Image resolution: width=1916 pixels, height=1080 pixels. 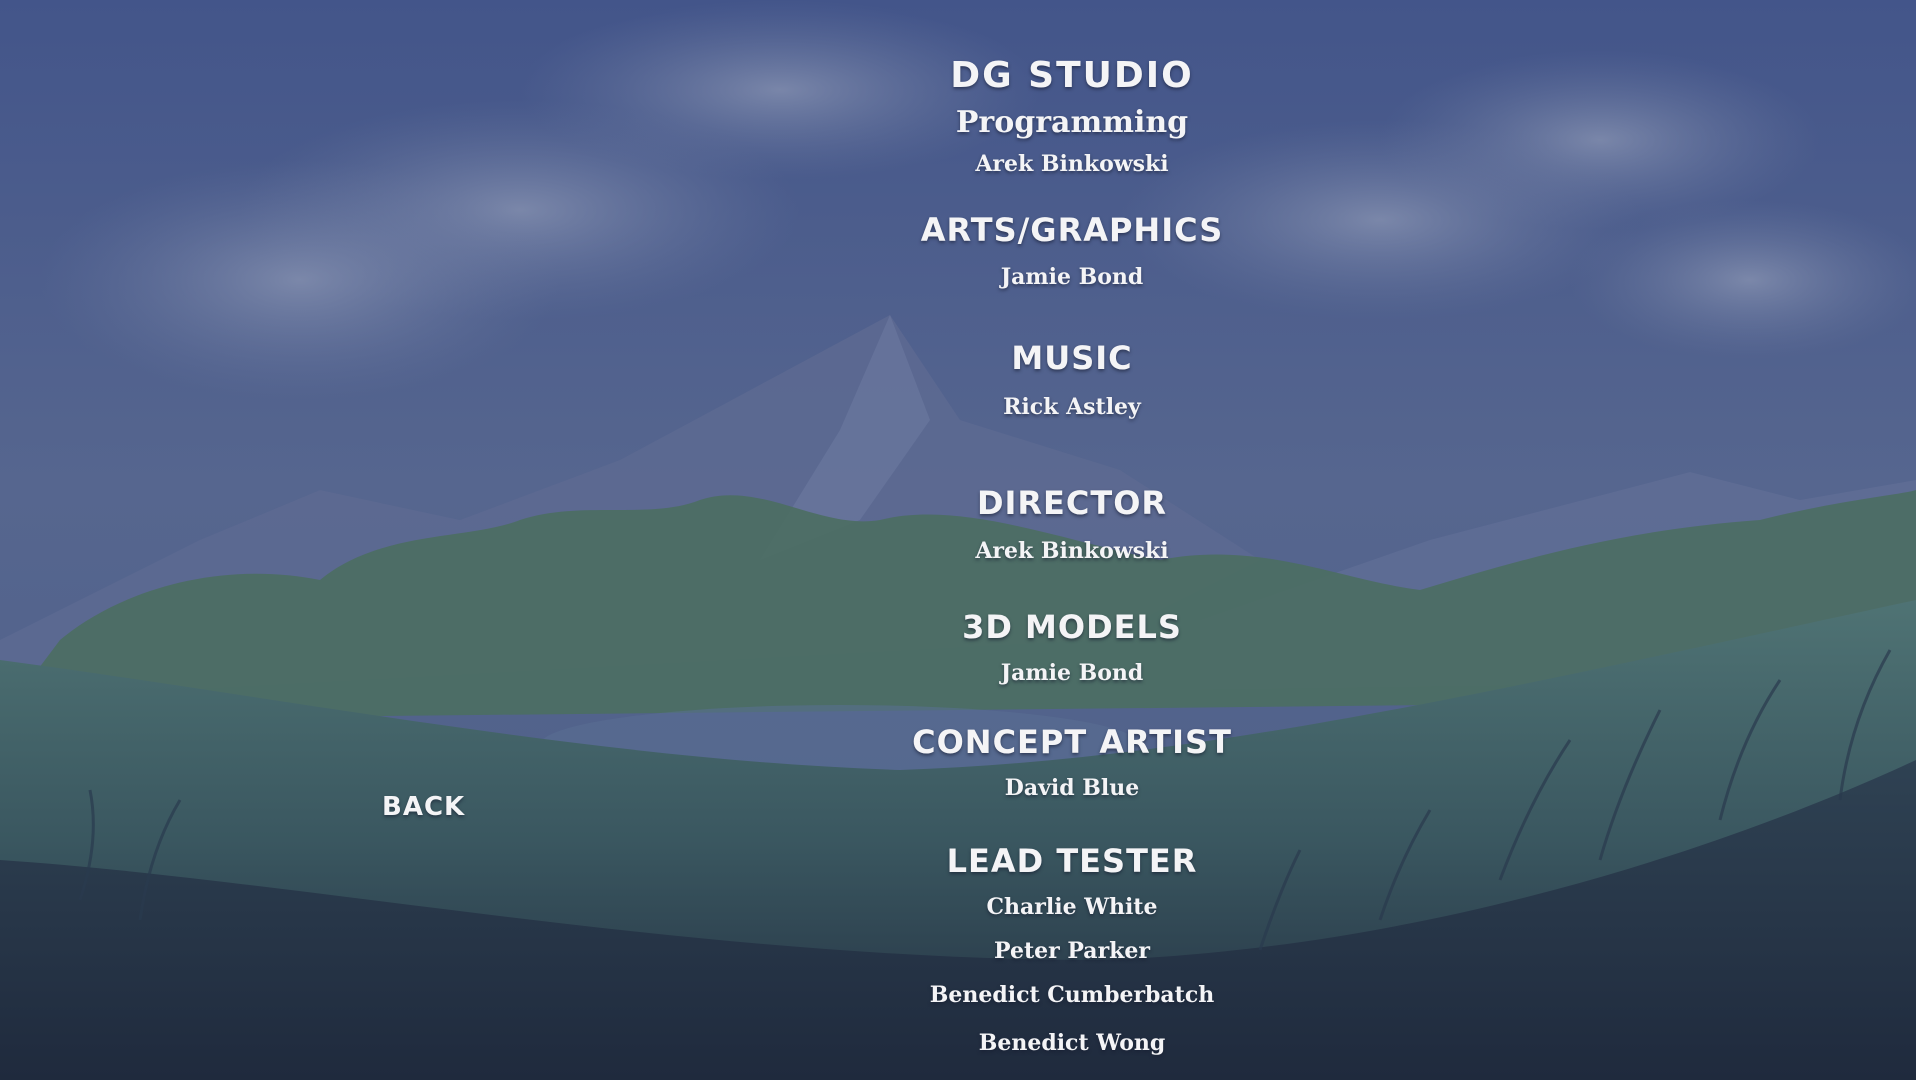 What do you see at coordinates (1072, 995) in the screenshot?
I see `credit-name: Benedict Cumberbatch` at bounding box center [1072, 995].